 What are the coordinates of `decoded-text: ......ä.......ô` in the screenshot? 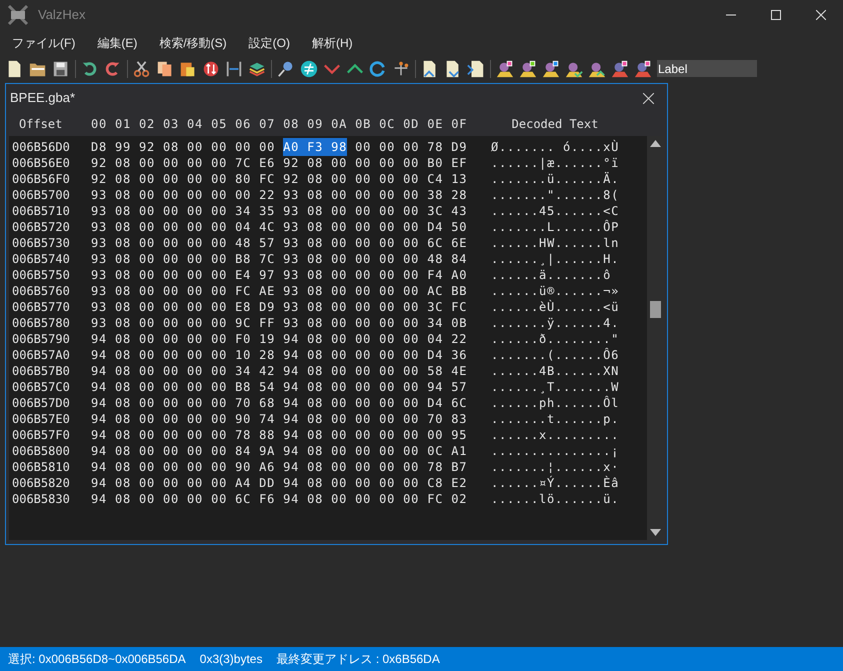 It's located at (551, 275).